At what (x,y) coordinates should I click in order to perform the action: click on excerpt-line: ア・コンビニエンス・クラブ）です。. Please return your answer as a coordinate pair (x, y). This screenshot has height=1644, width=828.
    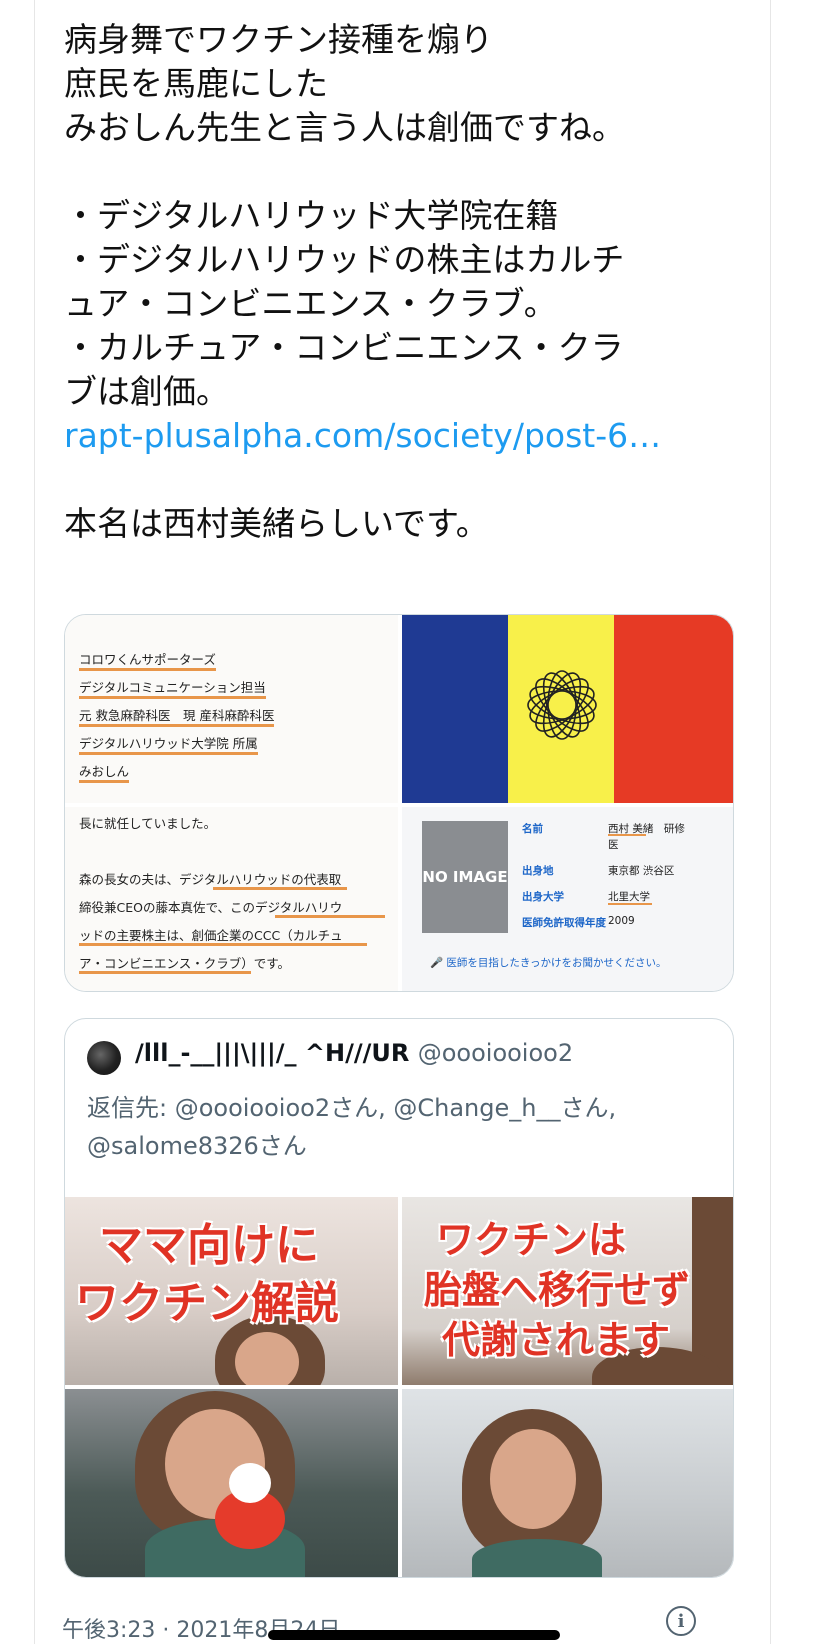
    Looking at the image, I should click on (185, 963).